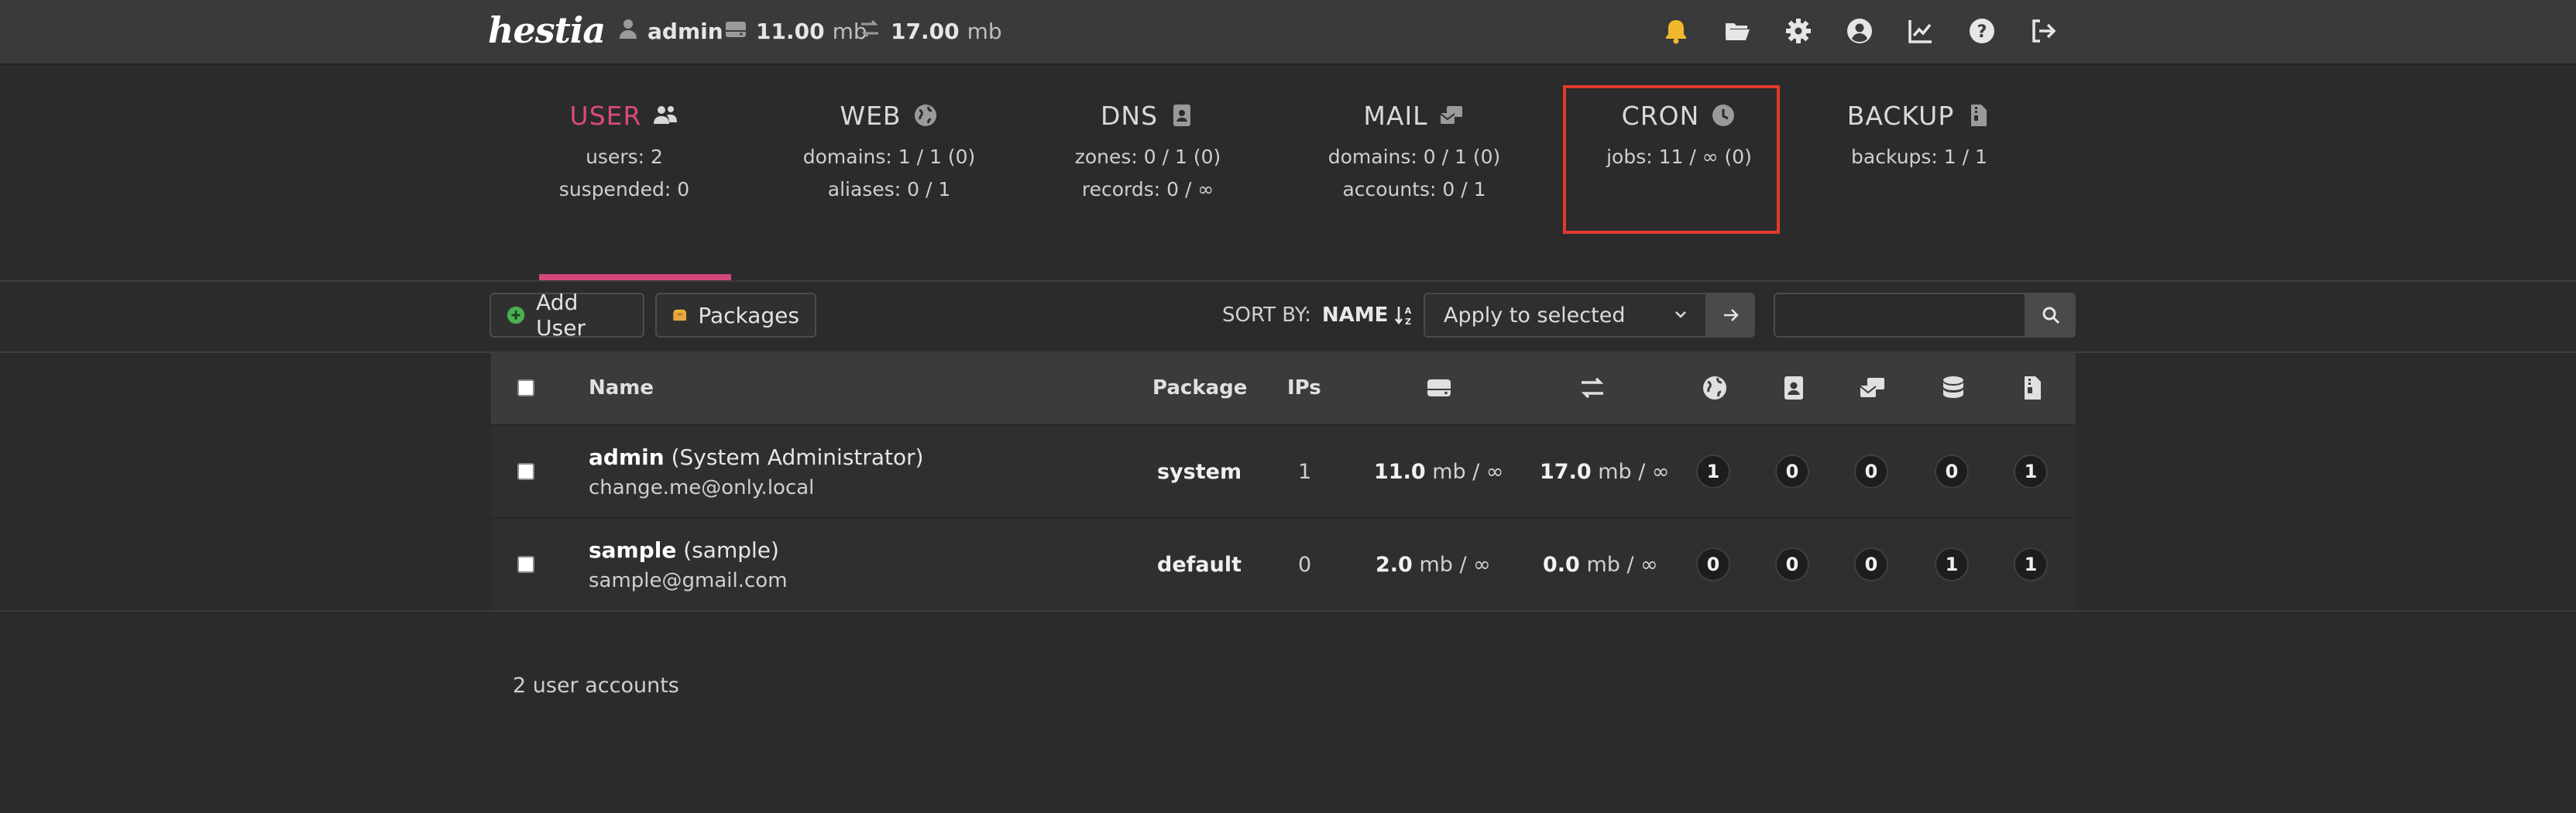 The width and height of the screenshot is (2576, 813). I want to click on web-count-badge: 1, so click(1713, 472).